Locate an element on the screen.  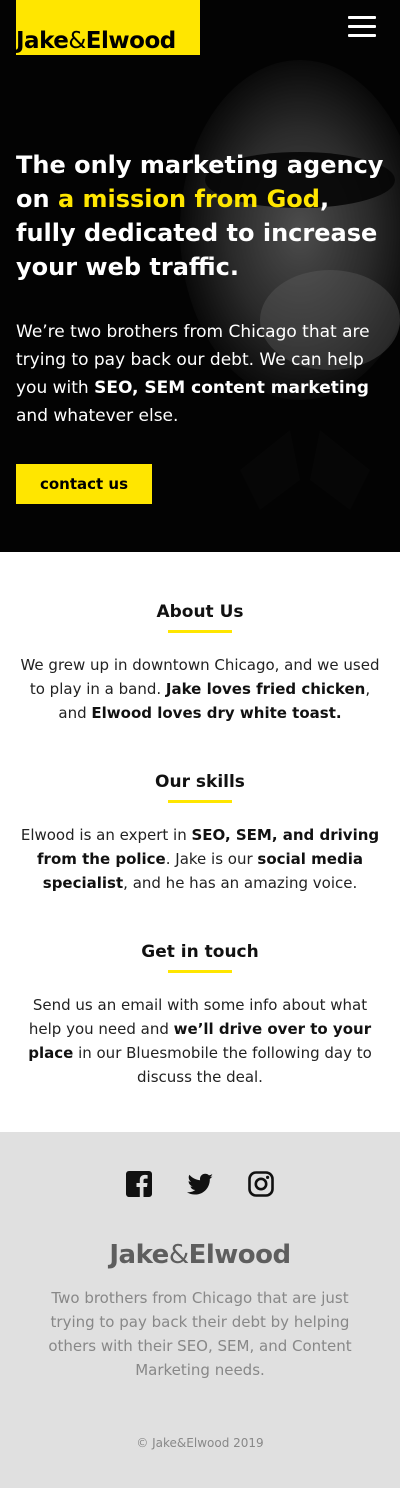
intro-bold: SEO, SEM content marketing is located at coordinates (231, 388).